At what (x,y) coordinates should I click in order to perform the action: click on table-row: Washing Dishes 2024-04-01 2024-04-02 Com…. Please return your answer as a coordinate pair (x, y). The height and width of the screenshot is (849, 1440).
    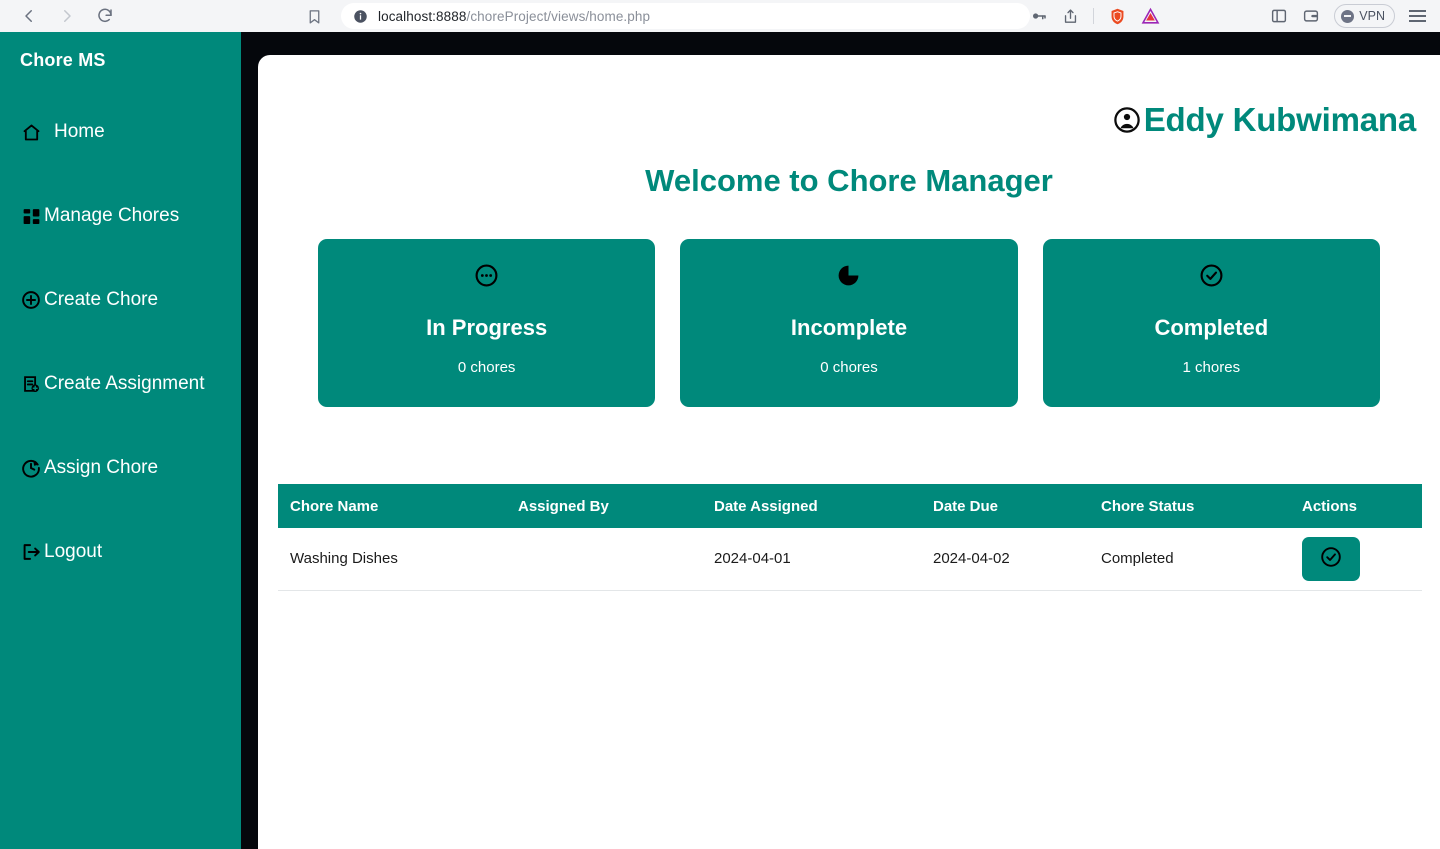
    Looking at the image, I should click on (850, 559).